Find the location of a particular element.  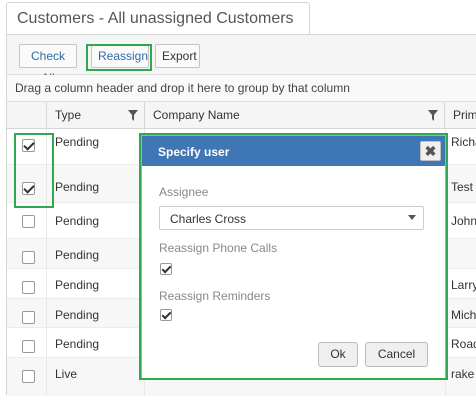

reassign-phone-calls-label: Reassign Phone Calls is located at coordinates (218, 248).